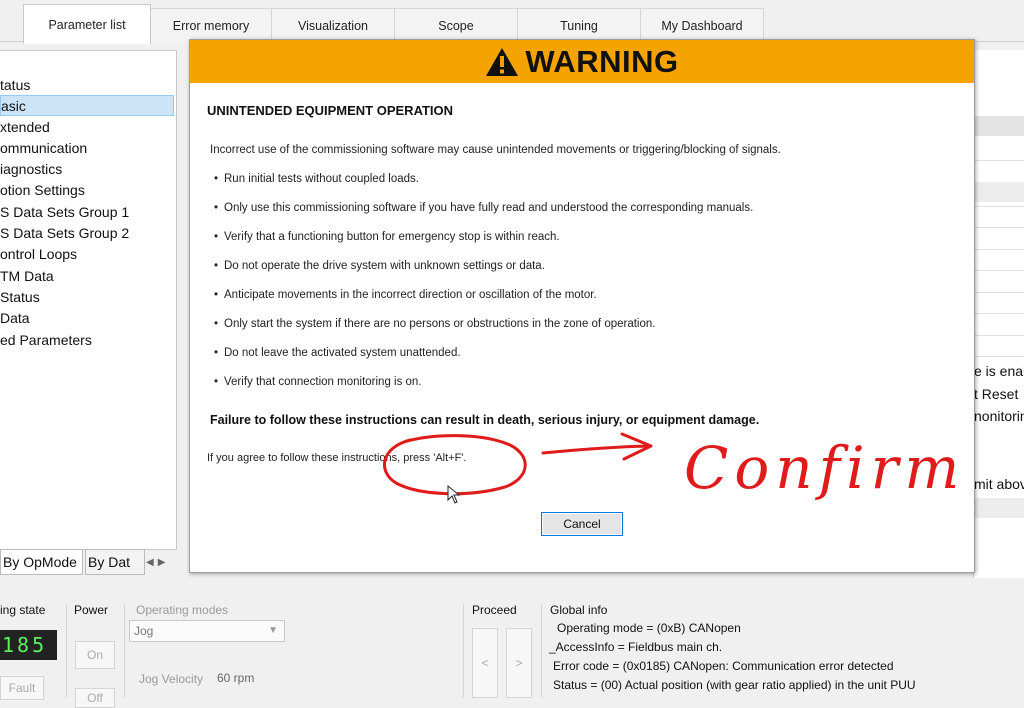  What do you see at coordinates (64, 212) in the screenshot?
I see `tree-item-data-sets-group-1: S Data Sets Group 1` at bounding box center [64, 212].